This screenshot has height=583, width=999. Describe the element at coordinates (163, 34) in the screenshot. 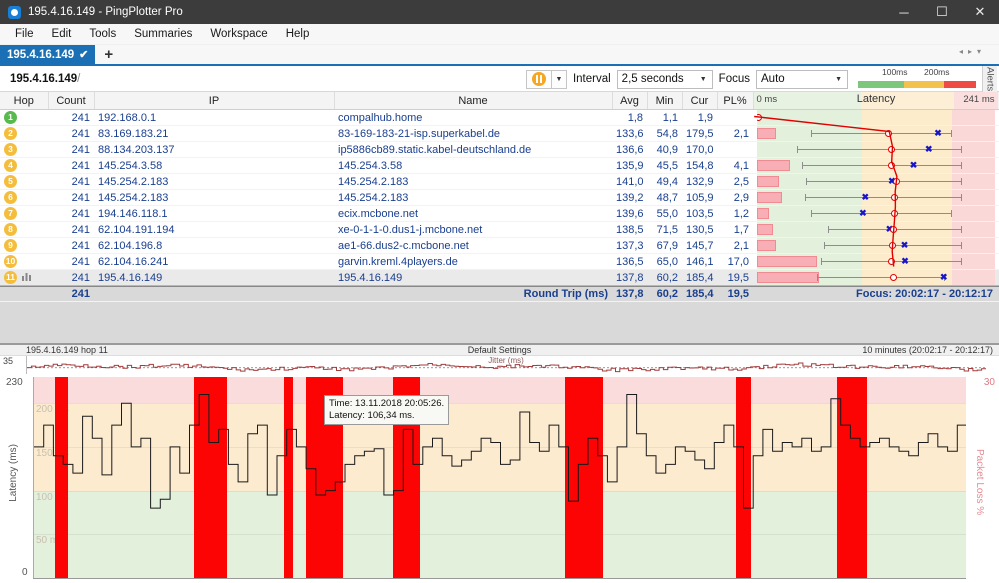

I see `menu-summaries: Summaries` at that location.